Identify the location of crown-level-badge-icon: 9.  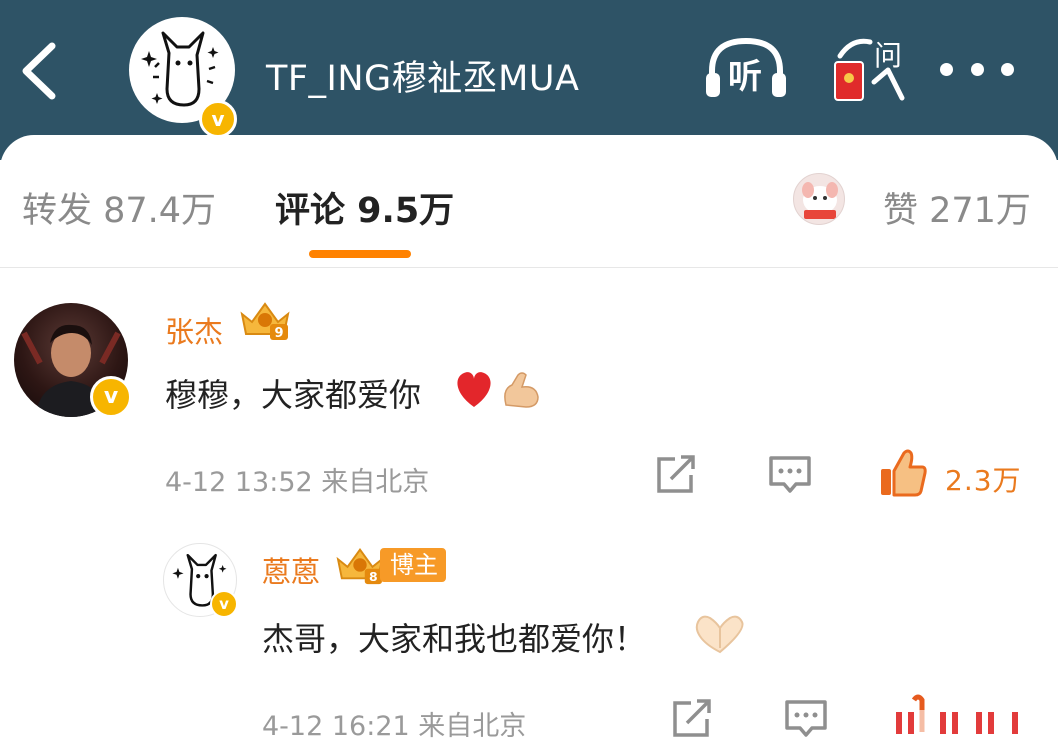
(265, 321).